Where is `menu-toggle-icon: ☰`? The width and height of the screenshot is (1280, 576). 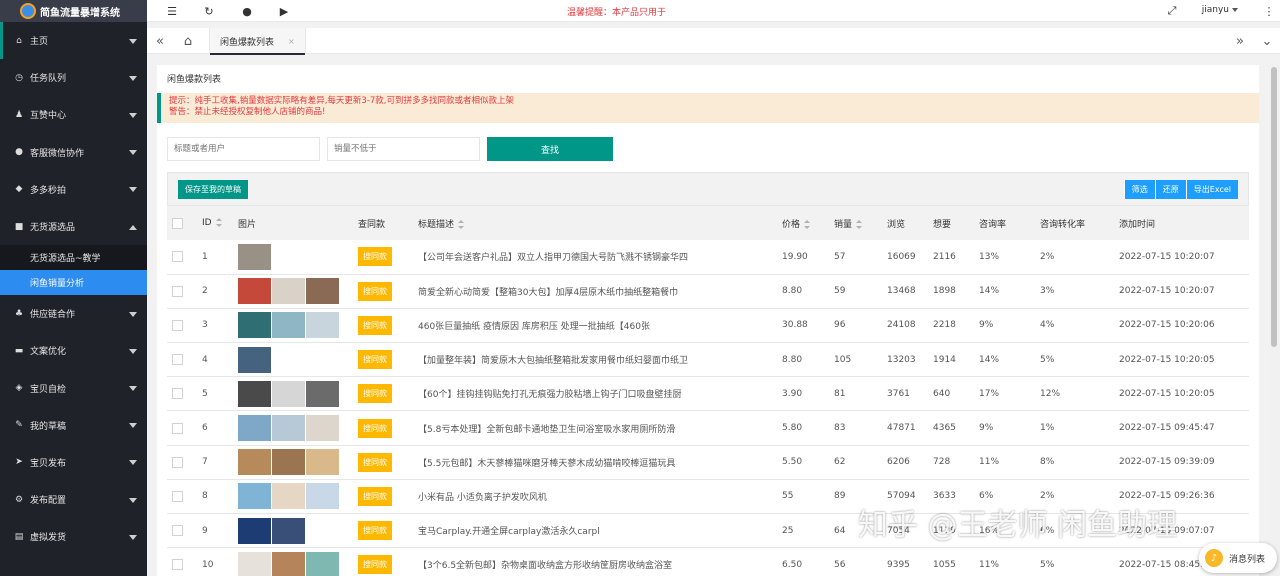
menu-toggle-icon: ☰ is located at coordinates (172, 11).